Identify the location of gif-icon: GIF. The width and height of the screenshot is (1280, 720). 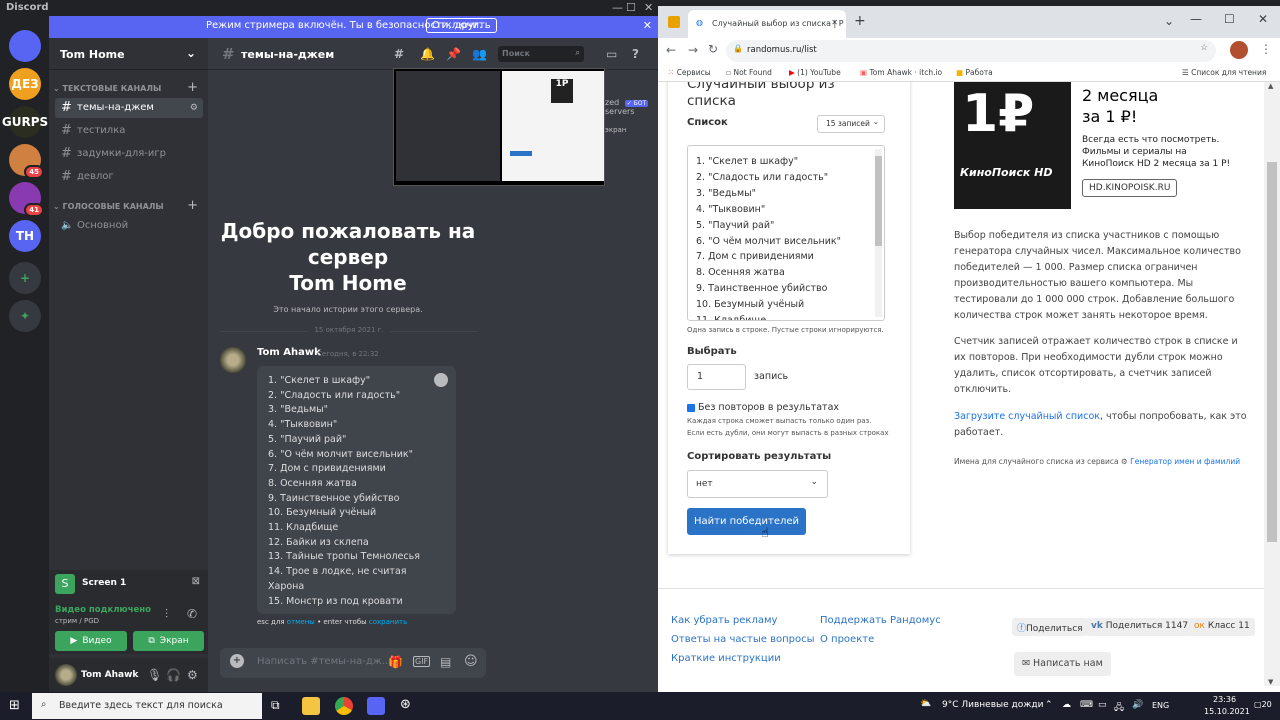
(422, 661).